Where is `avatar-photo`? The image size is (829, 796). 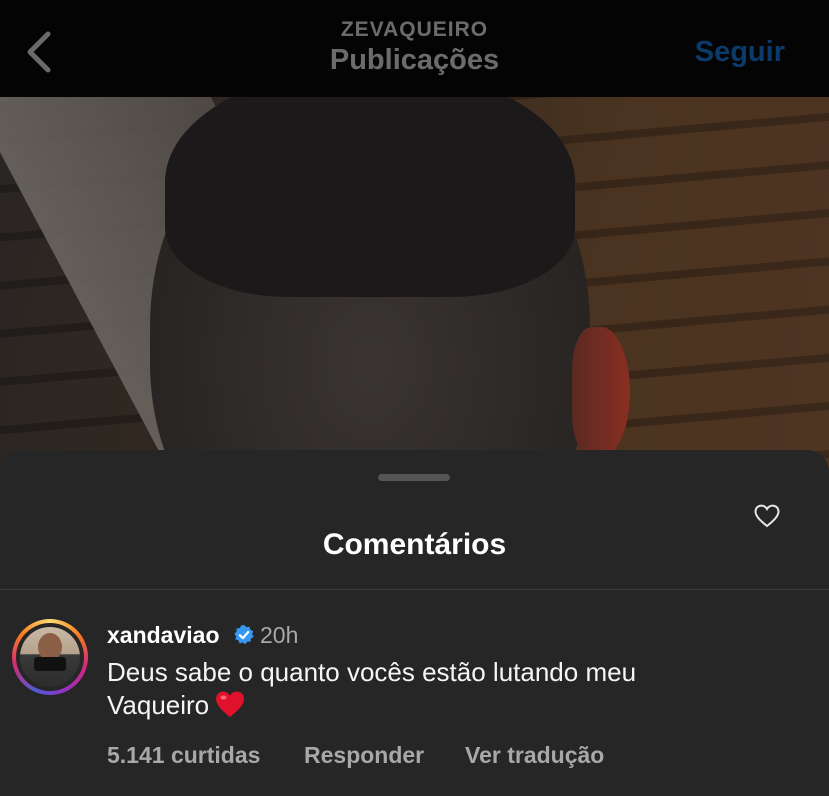
avatar-photo is located at coordinates (50, 657).